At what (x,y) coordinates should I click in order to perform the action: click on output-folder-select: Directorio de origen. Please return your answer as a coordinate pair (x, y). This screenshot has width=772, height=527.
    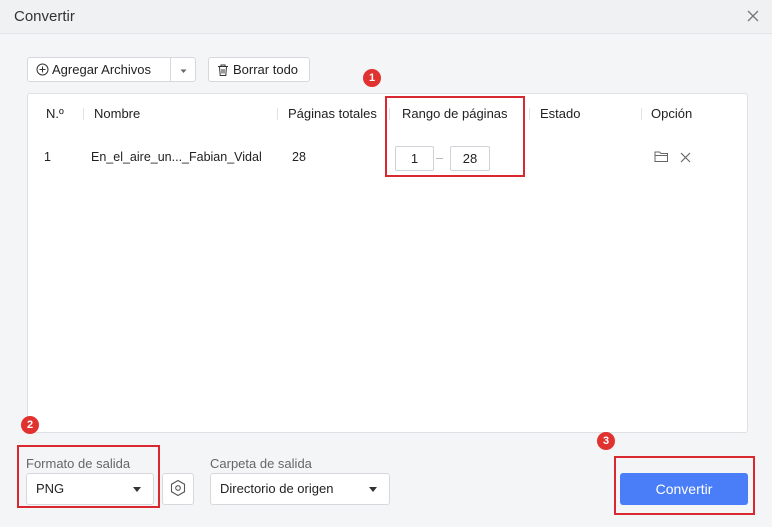
    Looking at the image, I should click on (300, 489).